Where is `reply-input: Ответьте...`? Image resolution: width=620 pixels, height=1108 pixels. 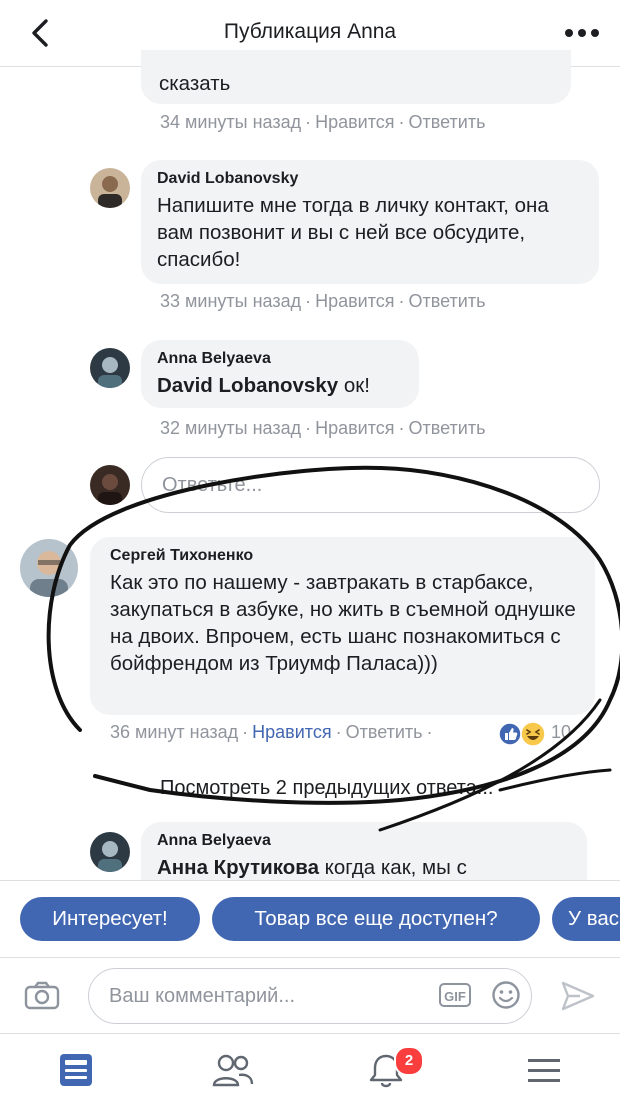 reply-input: Ответьте... is located at coordinates (370, 485).